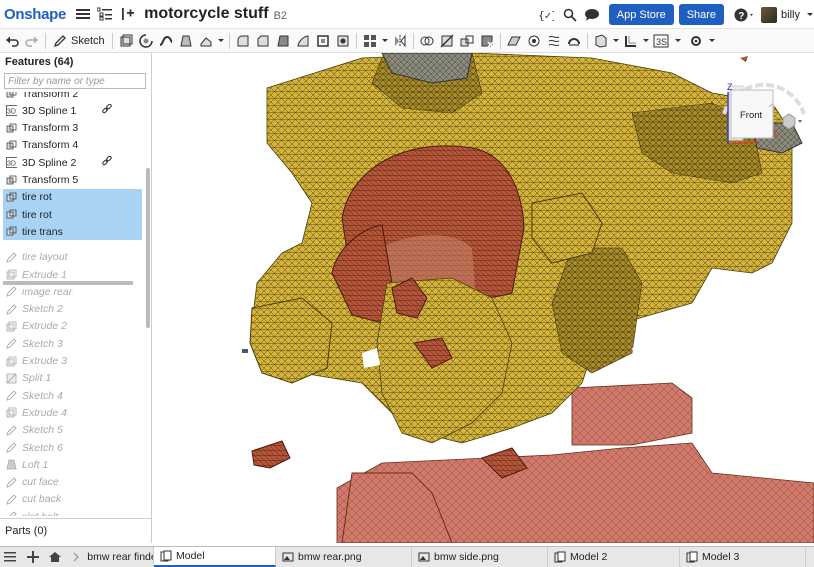  What do you see at coordinates (243, 41) in the screenshot?
I see `fillet-icon` at bounding box center [243, 41].